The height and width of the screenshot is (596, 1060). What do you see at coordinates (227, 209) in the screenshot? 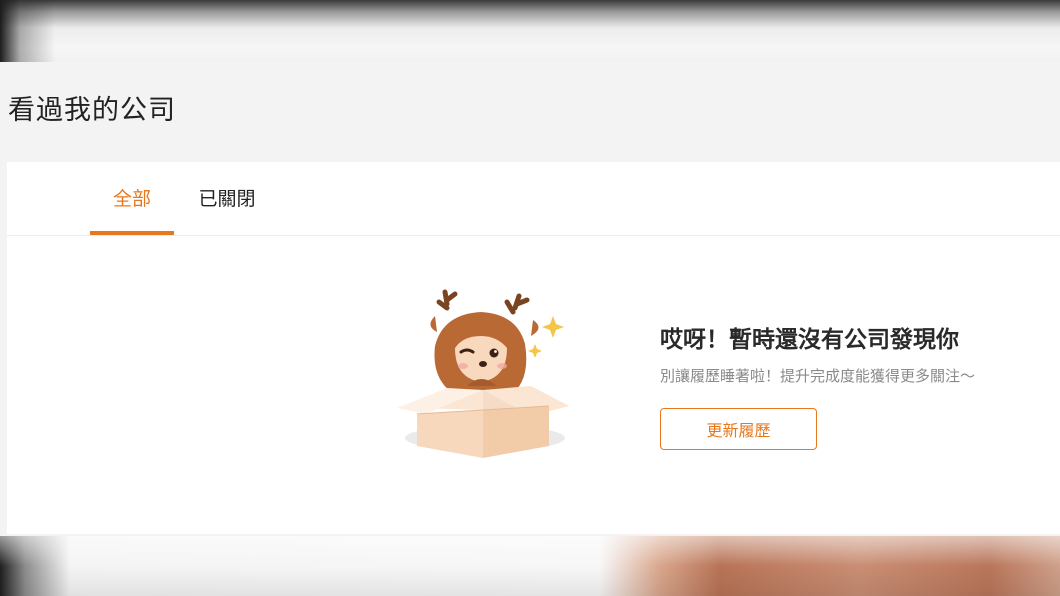
I see `tab-closed: 已關閉` at bounding box center [227, 209].